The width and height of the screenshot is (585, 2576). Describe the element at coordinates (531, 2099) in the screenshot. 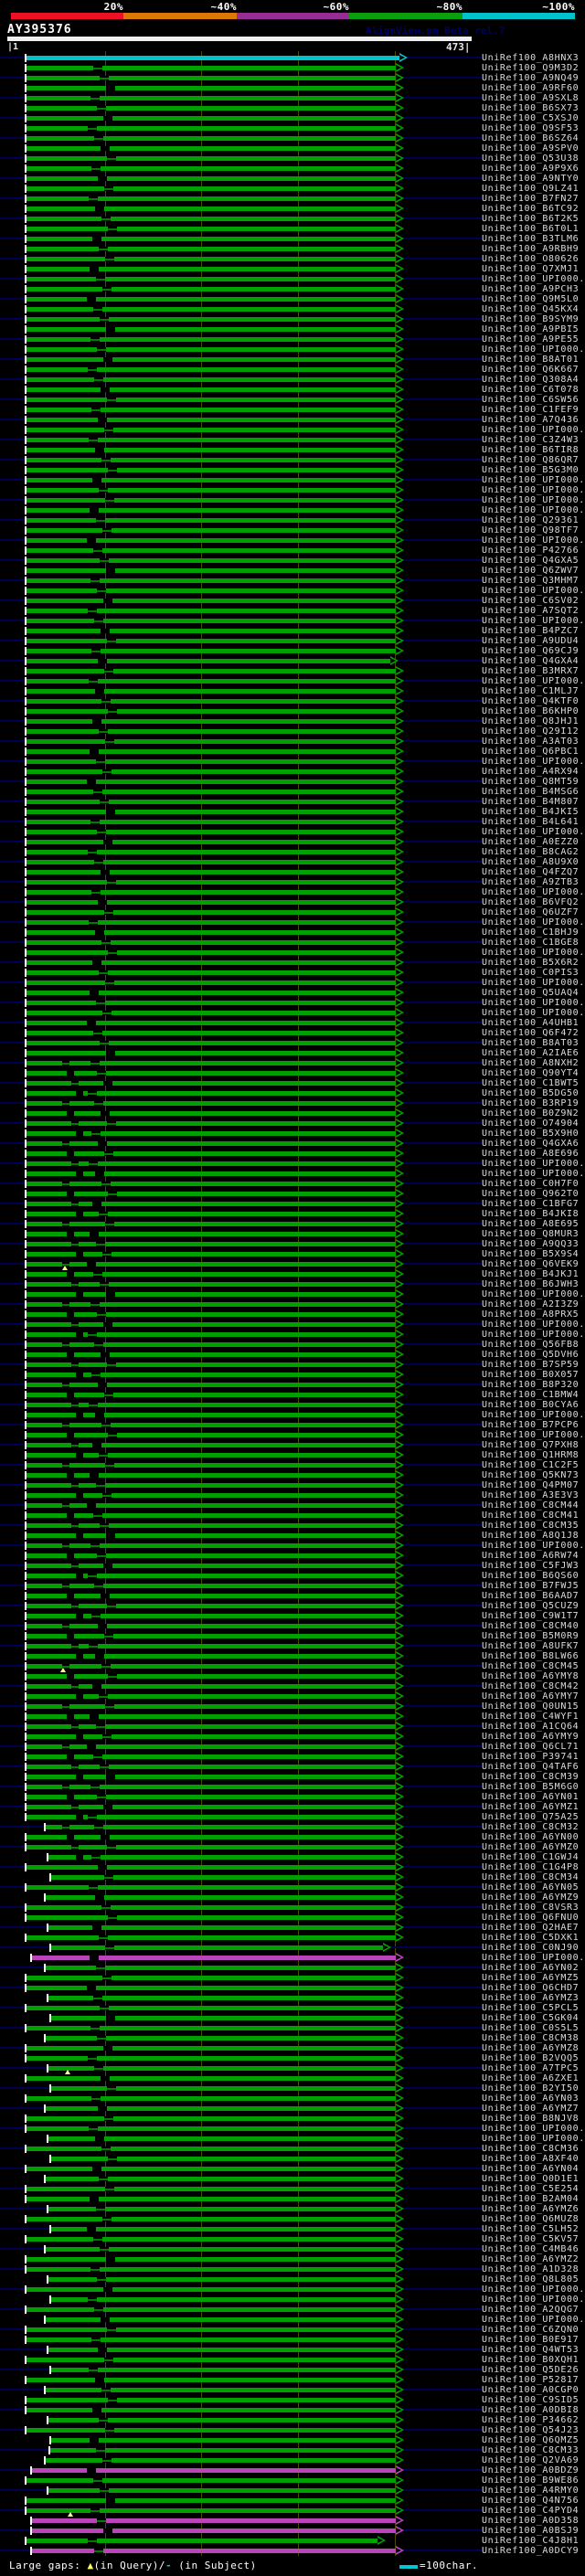

I see `subject-label: UniRef100_A6YN03` at that location.